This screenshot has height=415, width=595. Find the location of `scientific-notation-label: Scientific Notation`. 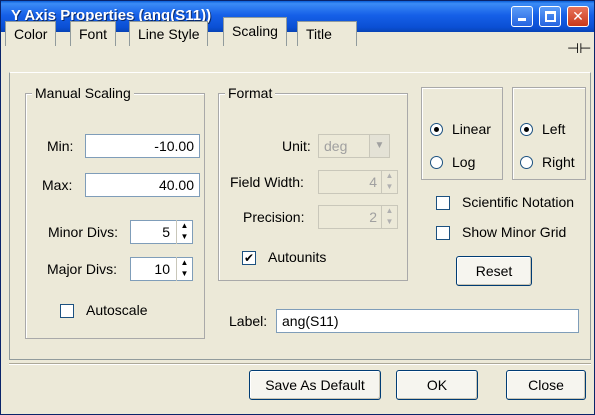

scientific-notation-label: Scientific Notation is located at coordinates (518, 202).